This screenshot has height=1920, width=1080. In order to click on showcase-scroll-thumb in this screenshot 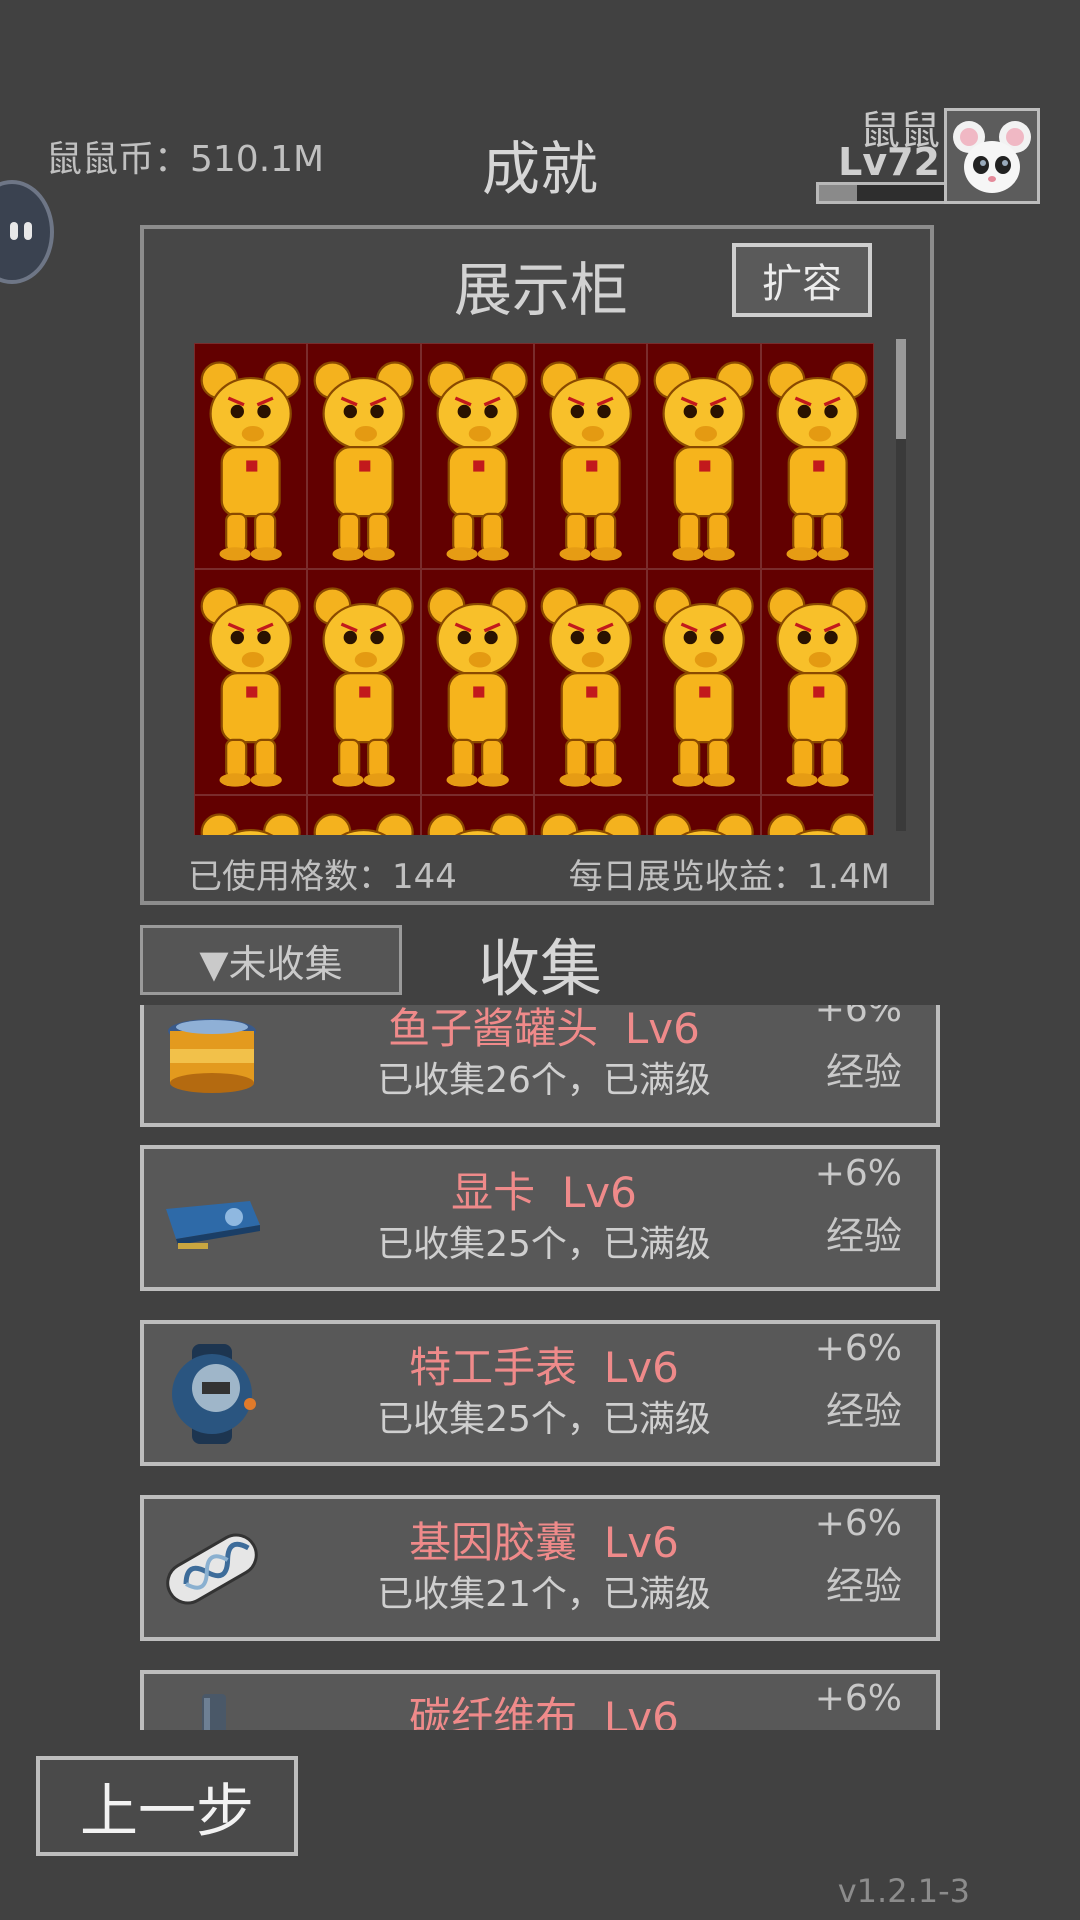, I will do `click(901, 389)`.